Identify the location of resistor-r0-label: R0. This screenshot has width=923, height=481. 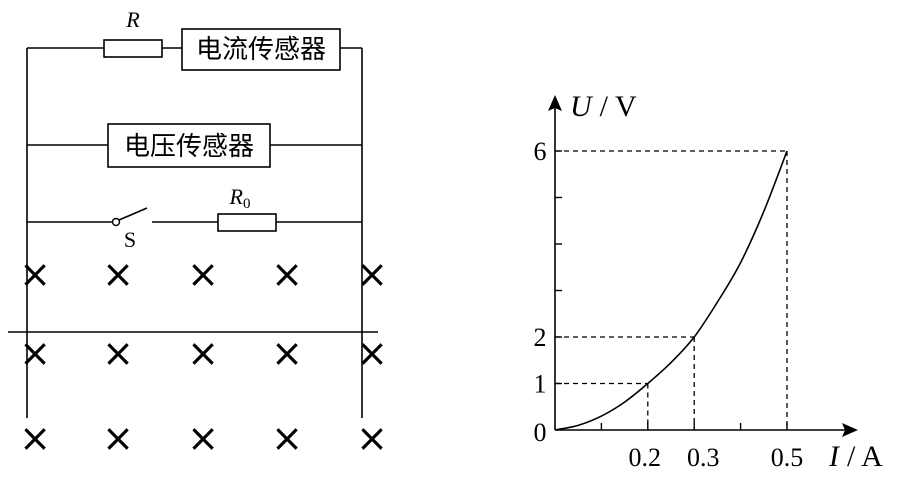
(240, 198).